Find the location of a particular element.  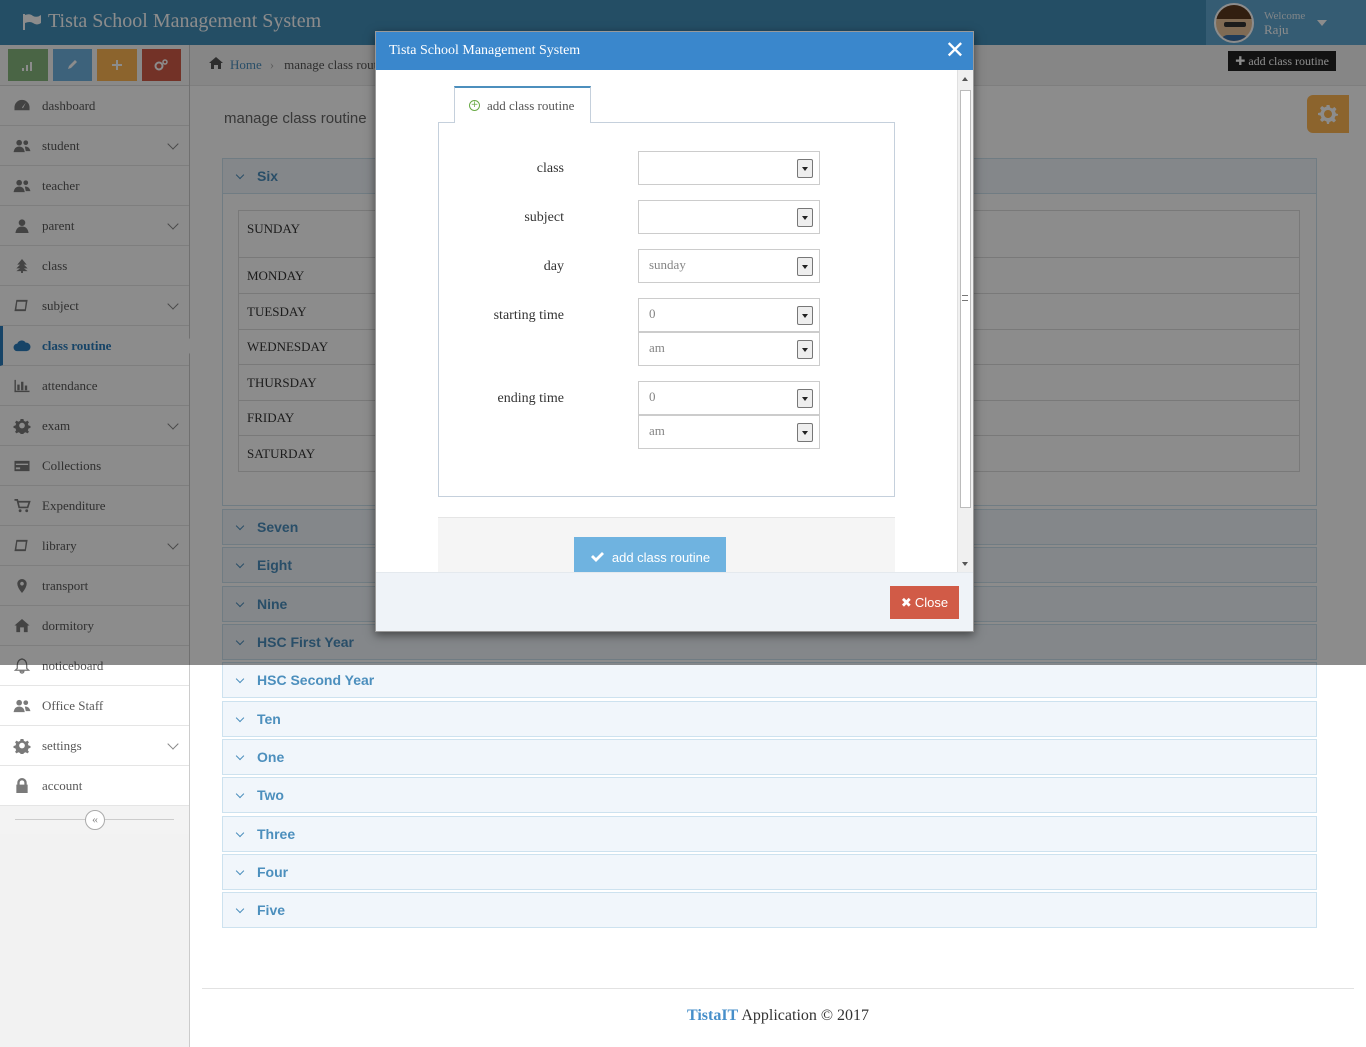

accordion-header-label: Five is located at coordinates (271, 910).